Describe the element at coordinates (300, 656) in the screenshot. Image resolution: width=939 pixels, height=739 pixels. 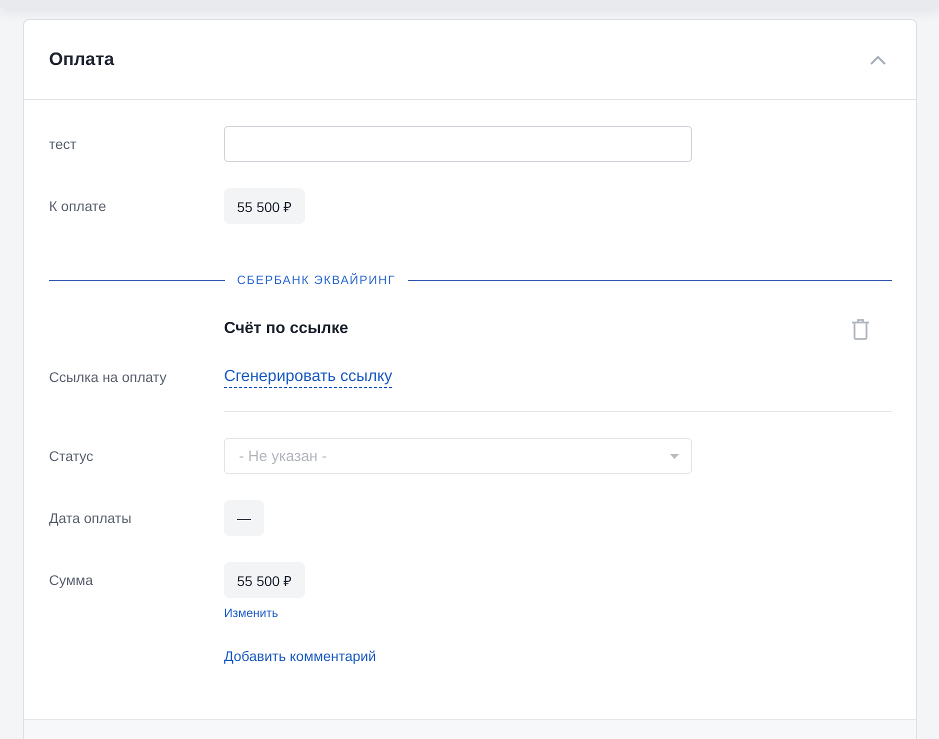
I see `add-comment-link: Добавить комментарий` at that location.